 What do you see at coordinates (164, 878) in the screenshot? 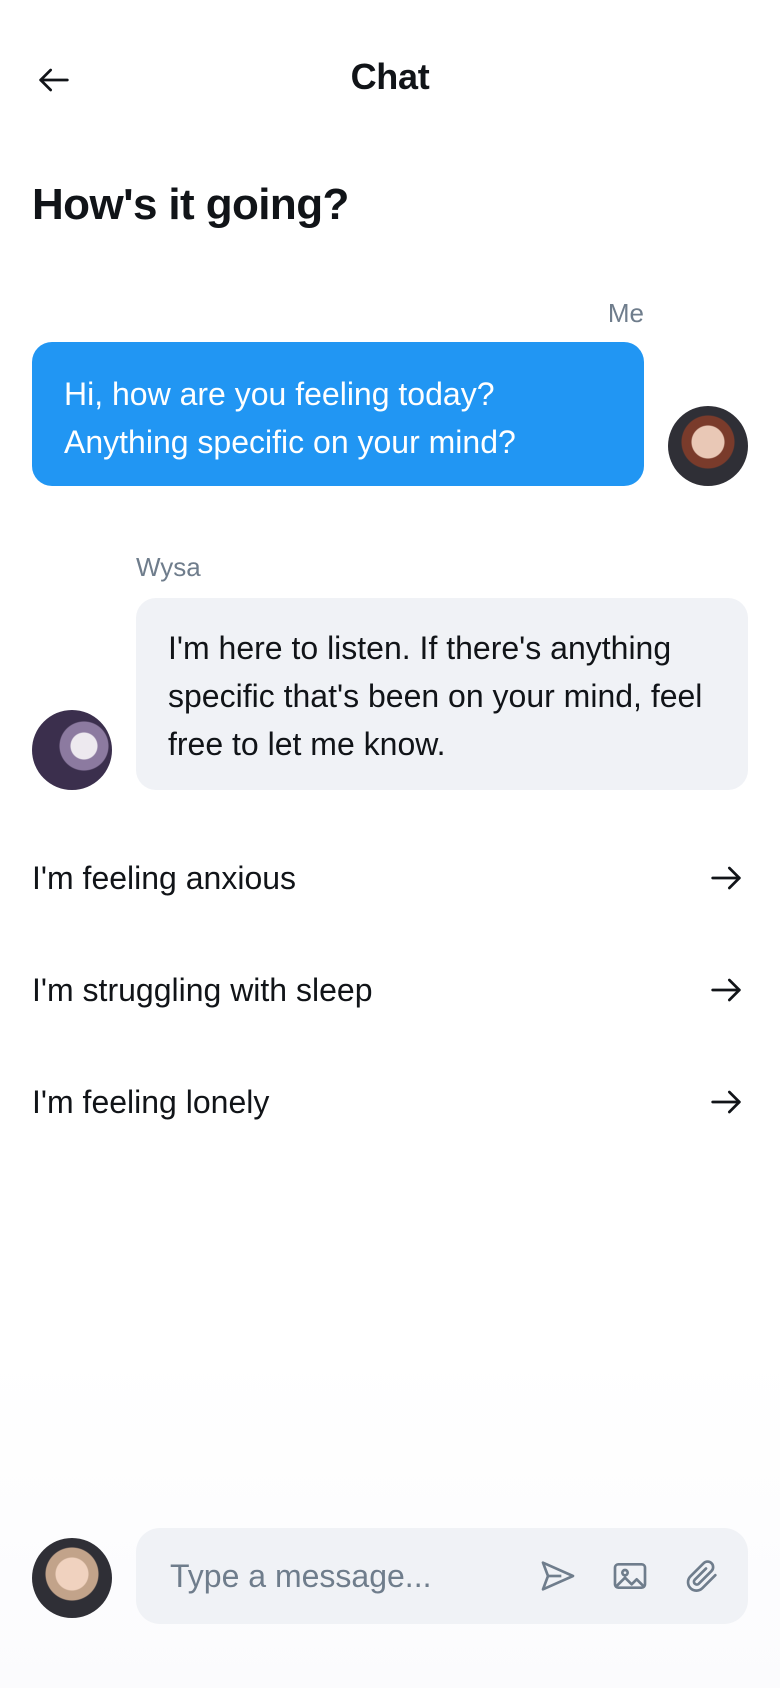
I see `suggestion-text: I'm feeling anxious` at bounding box center [164, 878].